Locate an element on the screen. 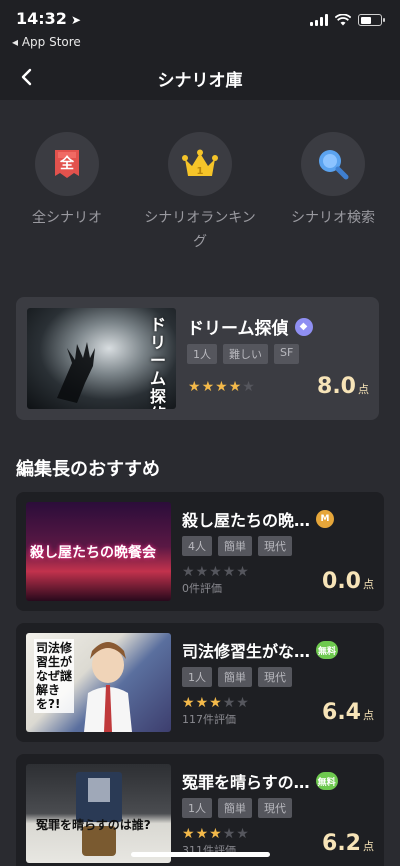 The image size is (400, 866). wifi-icon is located at coordinates (343, 20).